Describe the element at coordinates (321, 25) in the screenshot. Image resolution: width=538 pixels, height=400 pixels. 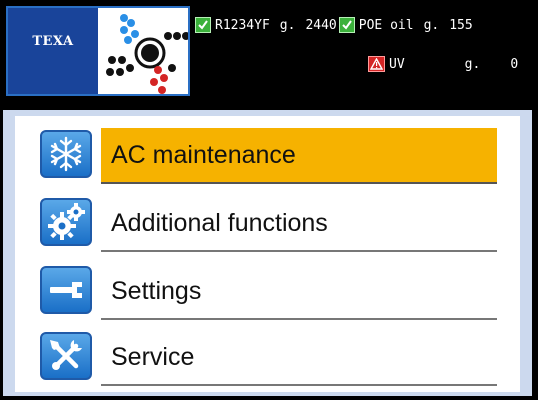
I see `refrigerant-value: 2440` at that location.